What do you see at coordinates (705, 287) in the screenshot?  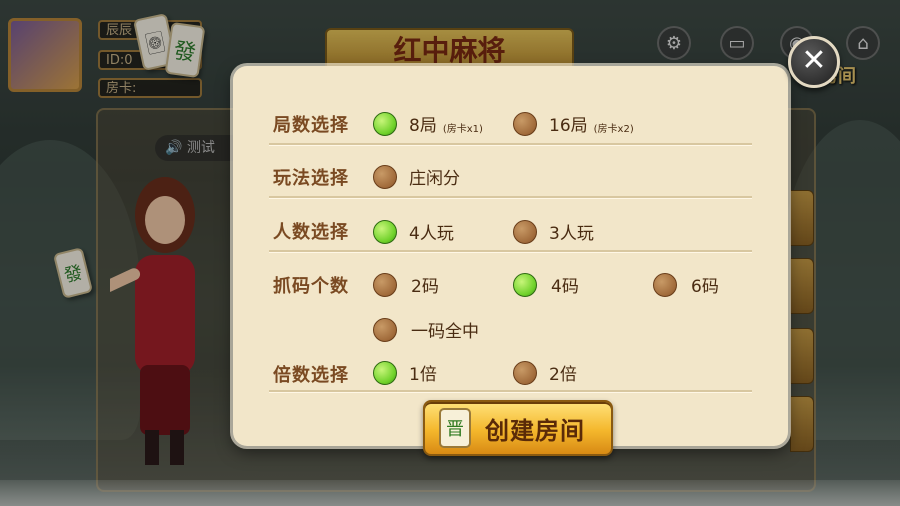 I see `option-label: 6码` at bounding box center [705, 287].